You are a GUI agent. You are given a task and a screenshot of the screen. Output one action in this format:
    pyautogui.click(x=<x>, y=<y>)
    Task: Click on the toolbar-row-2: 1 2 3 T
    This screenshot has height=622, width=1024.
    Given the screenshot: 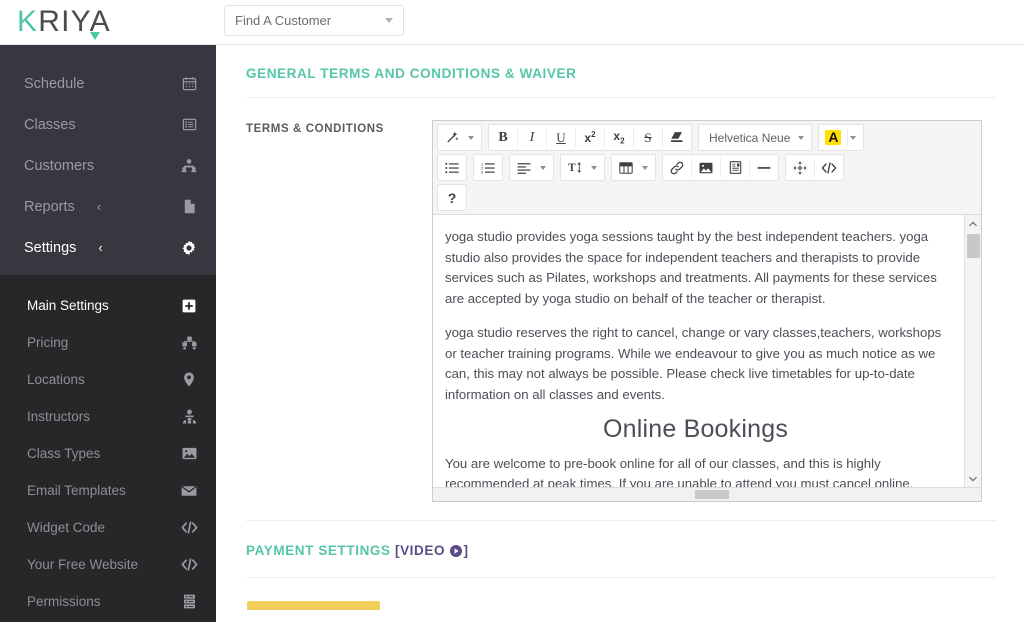 What is the action you would take?
    pyautogui.click(x=708, y=167)
    